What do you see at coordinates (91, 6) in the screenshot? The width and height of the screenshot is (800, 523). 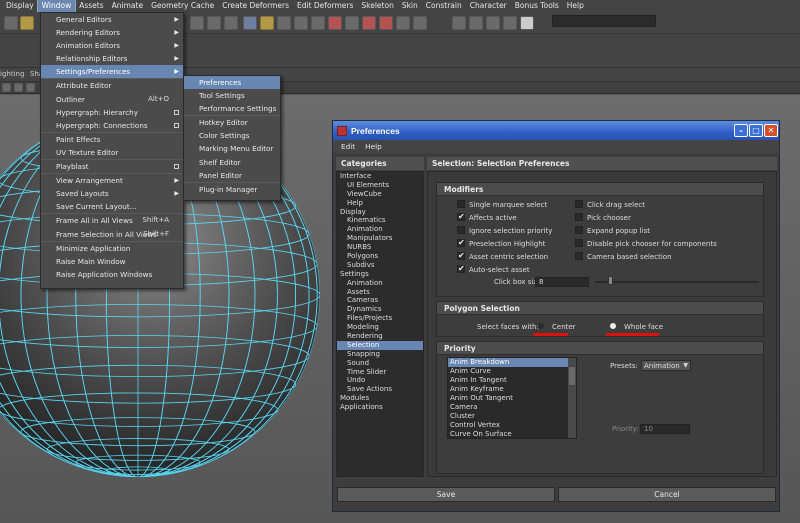 I see `menubar-assets: Assets` at bounding box center [91, 6].